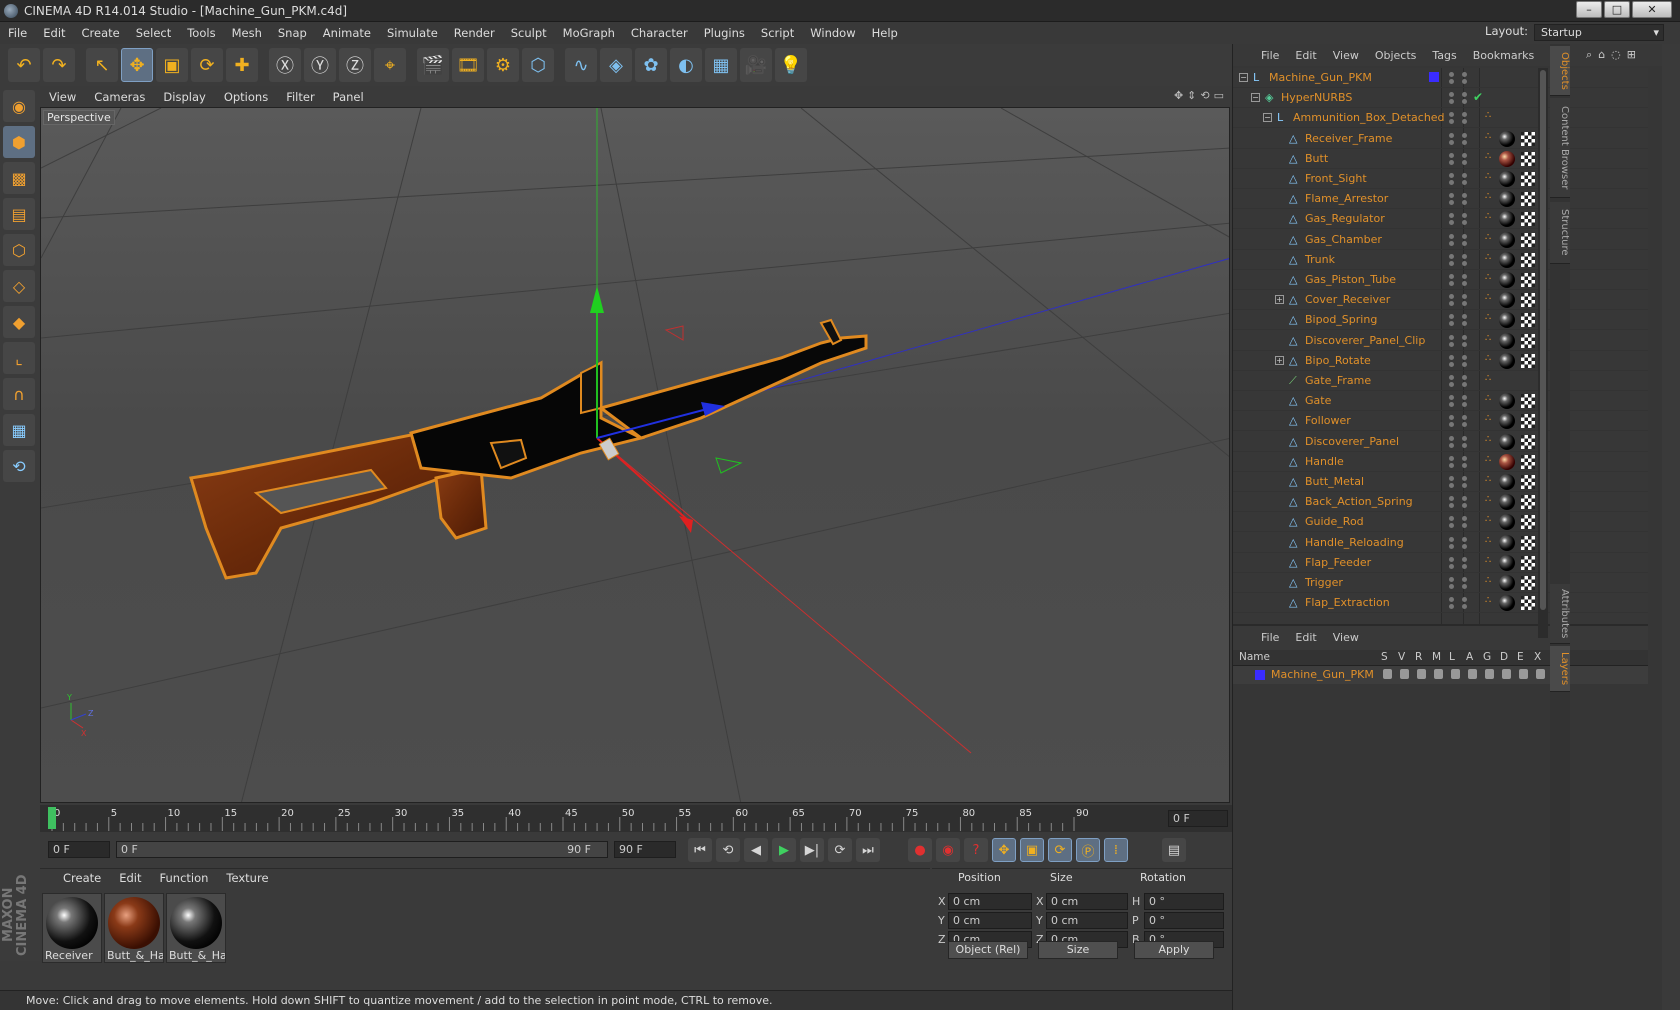 The height and width of the screenshot is (1010, 1680). Describe the element at coordinates (840, 850) in the screenshot. I see `next-key-button: ⟳` at that location.